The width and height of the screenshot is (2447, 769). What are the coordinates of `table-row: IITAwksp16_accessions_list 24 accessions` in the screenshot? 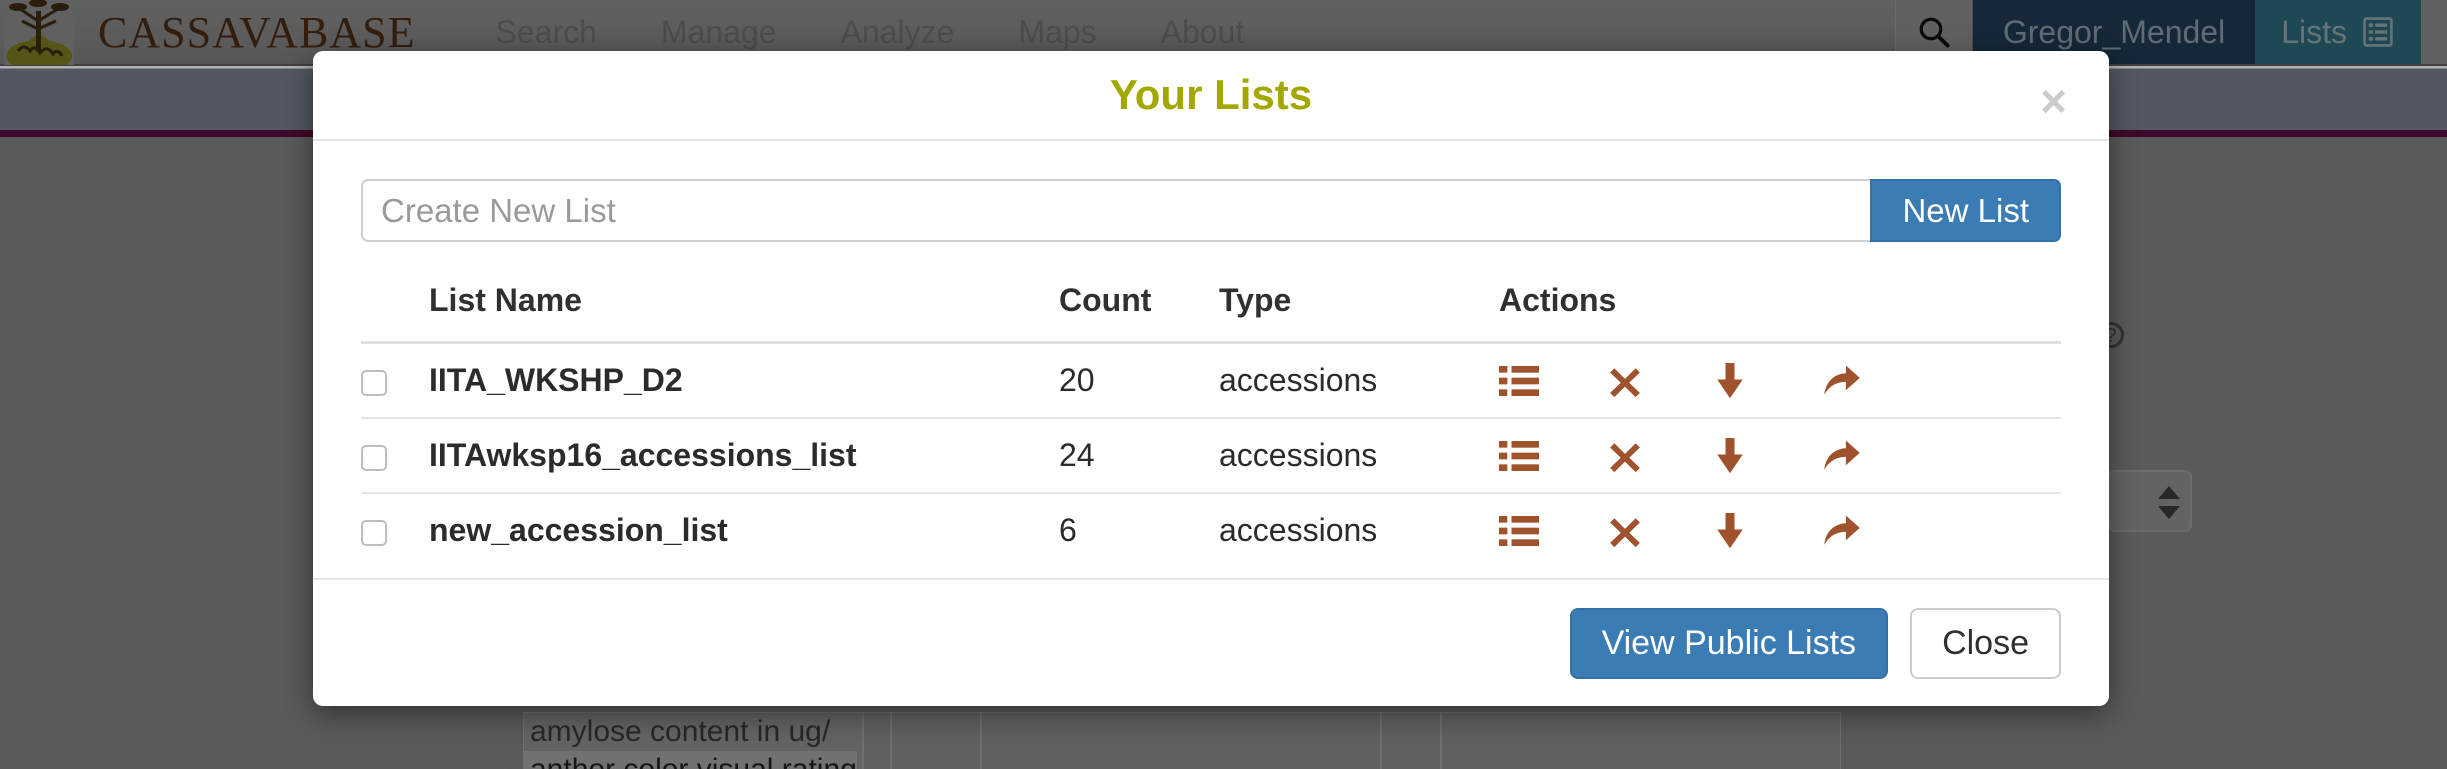 It's located at (1211, 456).